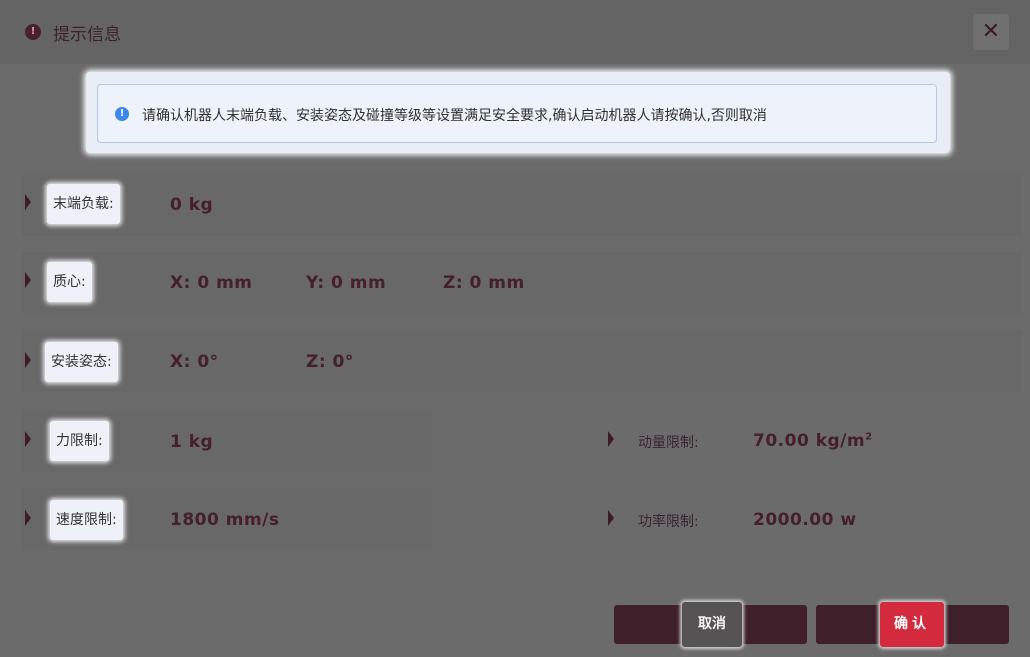  Describe the element at coordinates (346, 283) in the screenshot. I see `com-y-value: Y: 0 mm` at that location.